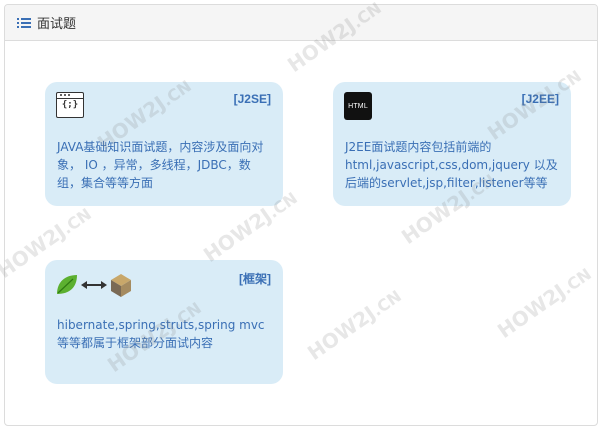 This screenshot has height=426, width=600. Describe the element at coordinates (70, 105) in the screenshot. I see `code-window-icon: {;}` at that location.